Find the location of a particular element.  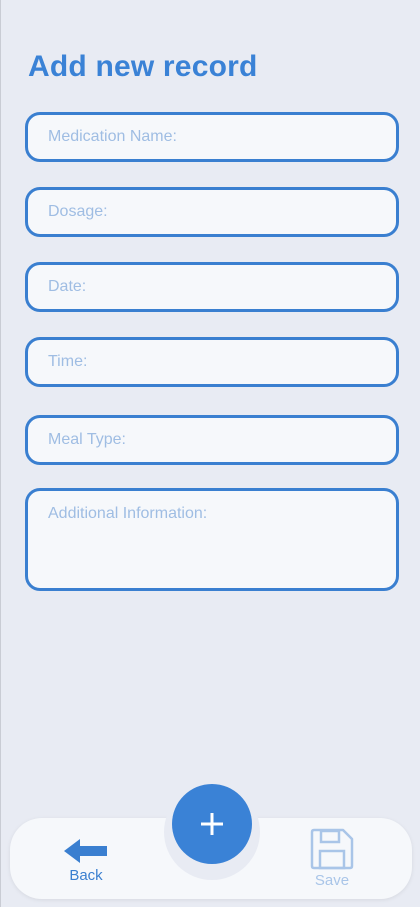

save-button: Save is located at coordinates (332, 858).